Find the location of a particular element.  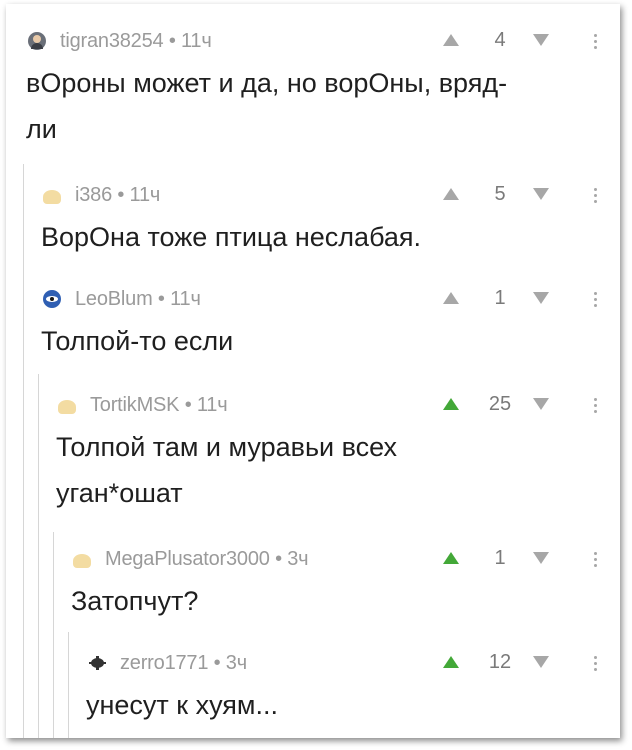

comment-meta: MegaPlusator3000 • 3ч is located at coordinates (207, 559).